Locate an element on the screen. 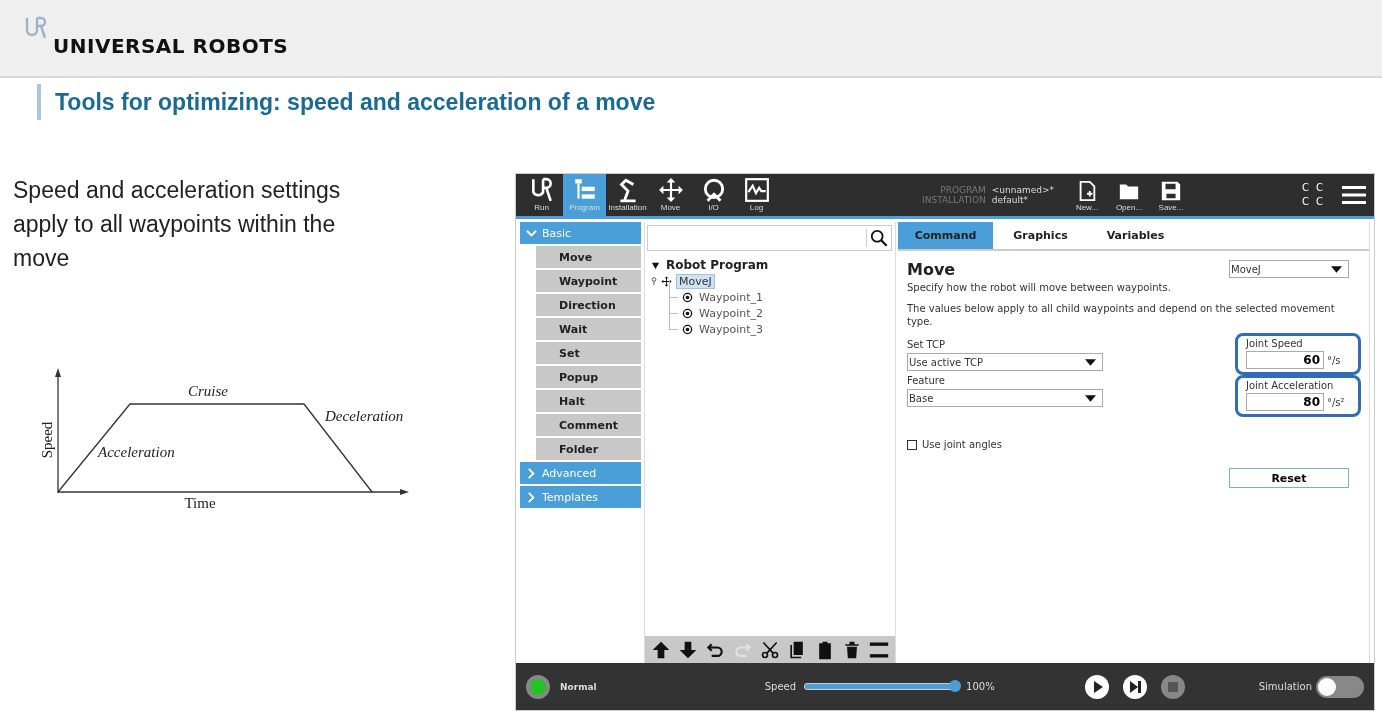 The width and height of the screenshot is (1382, 719). menu-icon is located at coordinates (1354, 195).